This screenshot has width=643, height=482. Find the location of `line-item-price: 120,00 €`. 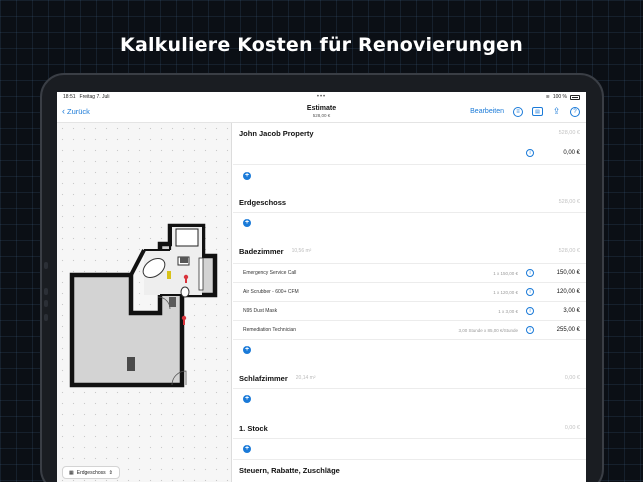

line-item-price: 120,00 € is located at coordinates (568, 292).